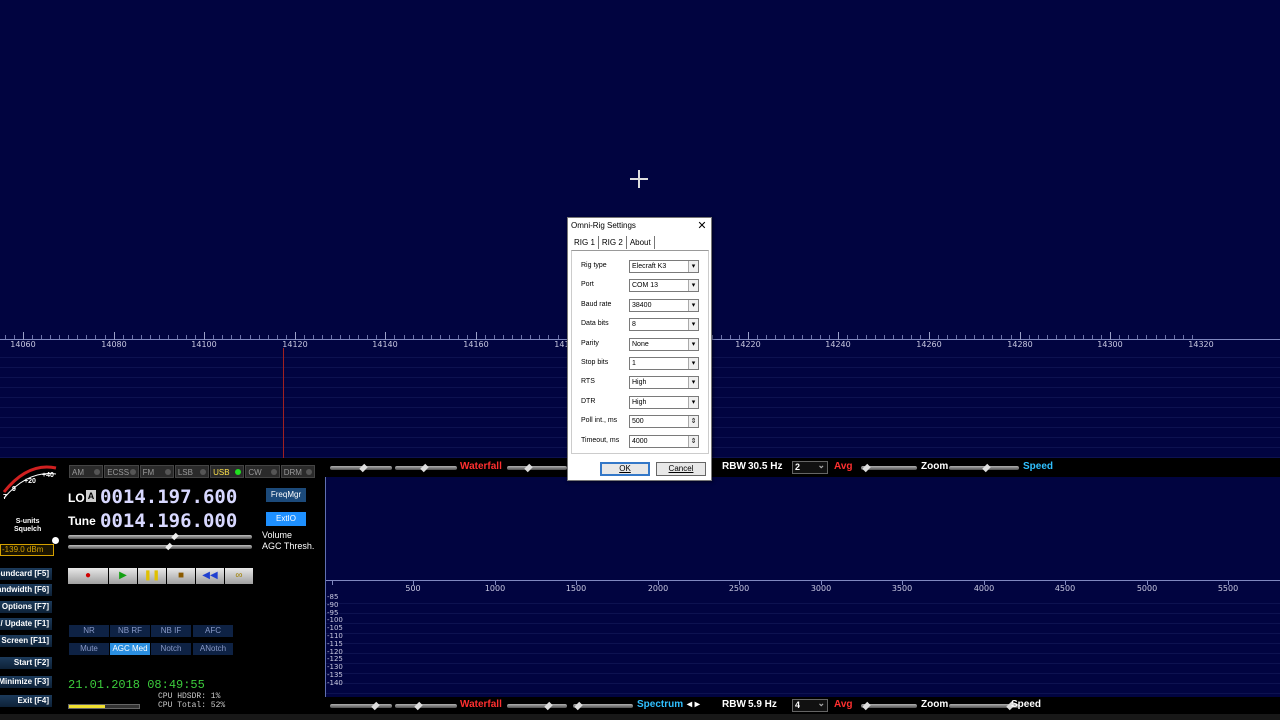  Describe the element at coordinates (26, 590) in the screenshot. I see `side-button-1: Bandwidth [F6]` at that location.